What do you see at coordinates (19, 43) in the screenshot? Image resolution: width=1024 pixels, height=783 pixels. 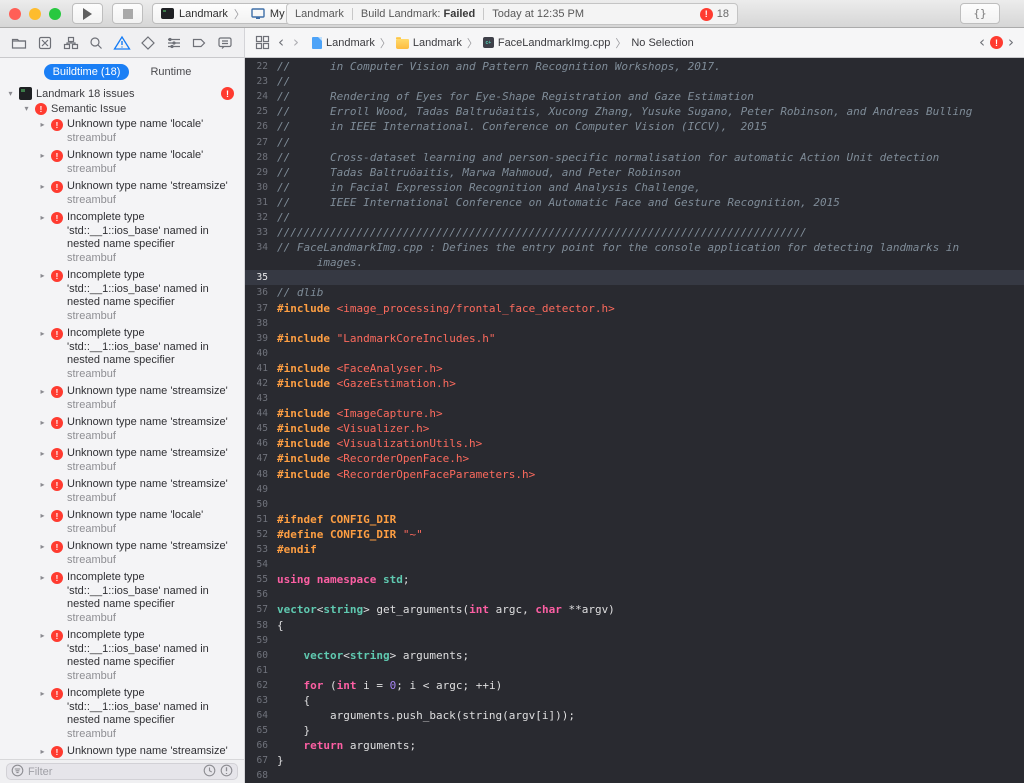 I see `project-navigator-icon` at bounding box center [19, 43].